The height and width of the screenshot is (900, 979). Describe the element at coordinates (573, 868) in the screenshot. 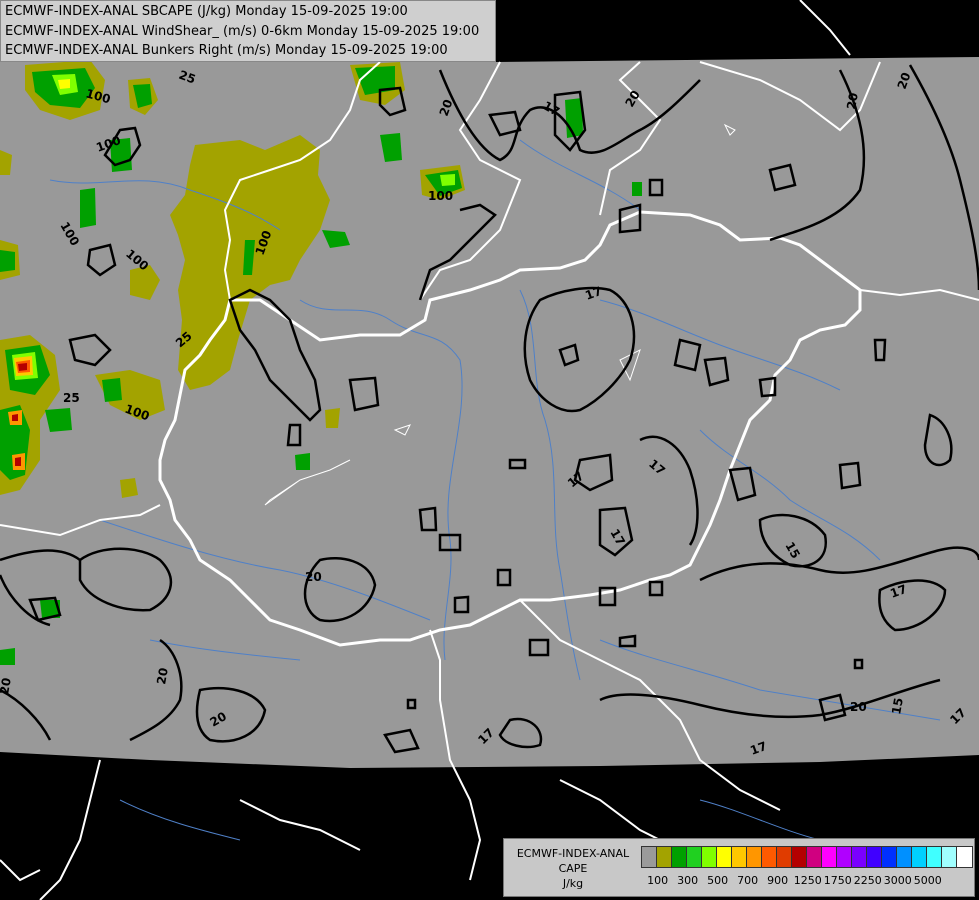

I see `legend-caption-variable: CAPE` at that location.